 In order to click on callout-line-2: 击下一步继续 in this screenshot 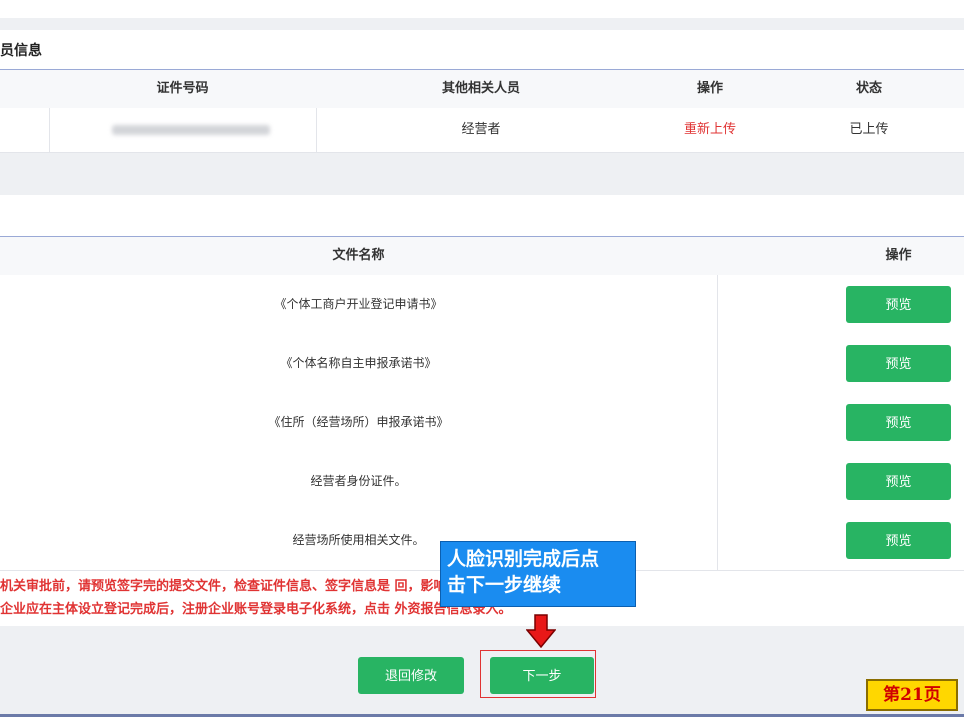, I will do `click(504, 585)`.